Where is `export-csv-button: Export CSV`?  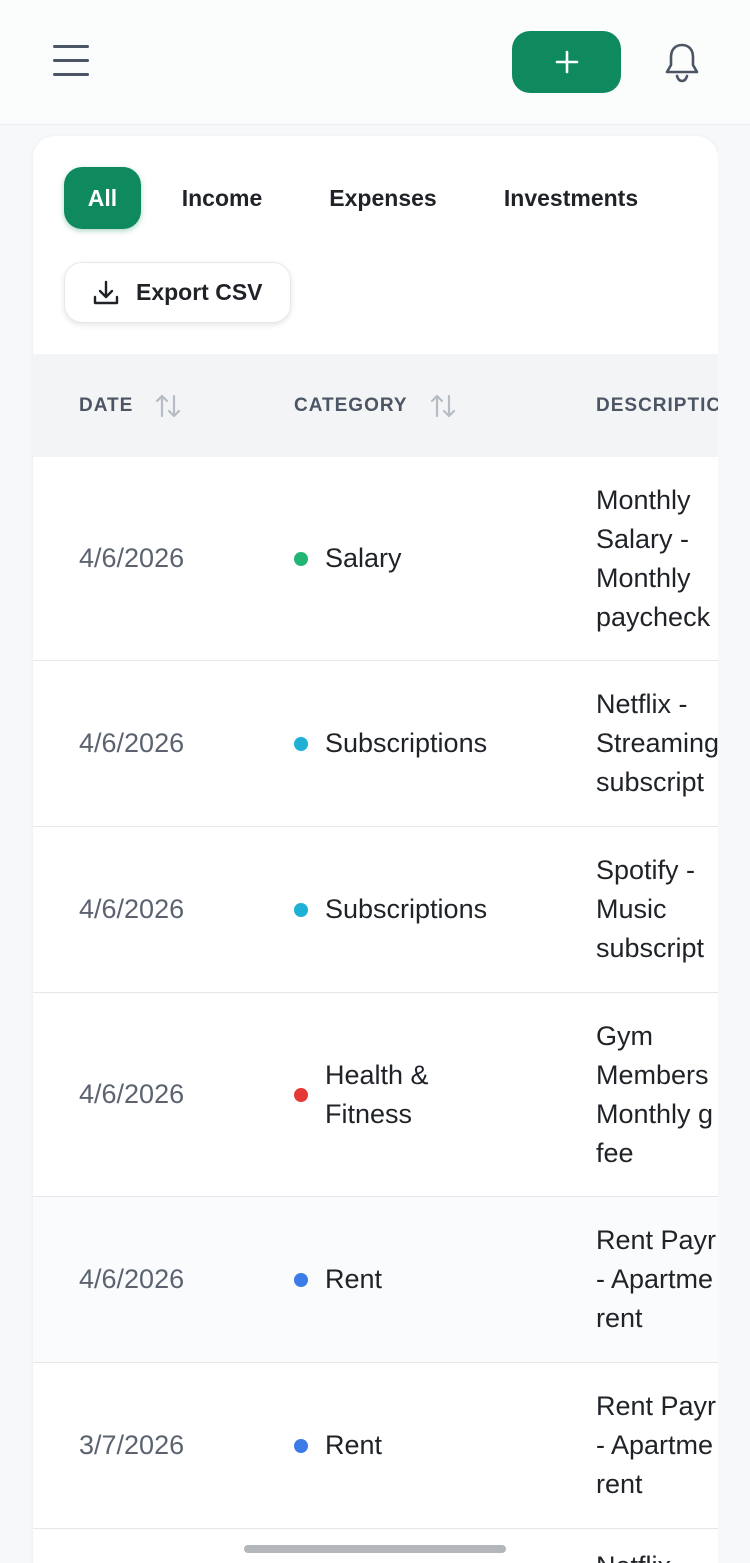
export-csv-button: Export CSV is located at coordinates (177, 292).